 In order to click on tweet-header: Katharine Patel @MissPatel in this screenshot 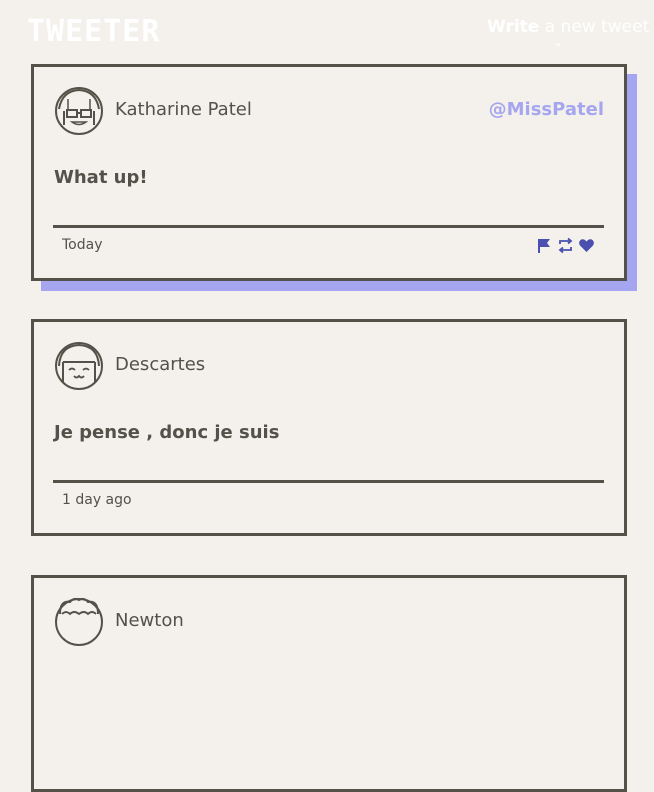, I will do `click(329, 112)`.